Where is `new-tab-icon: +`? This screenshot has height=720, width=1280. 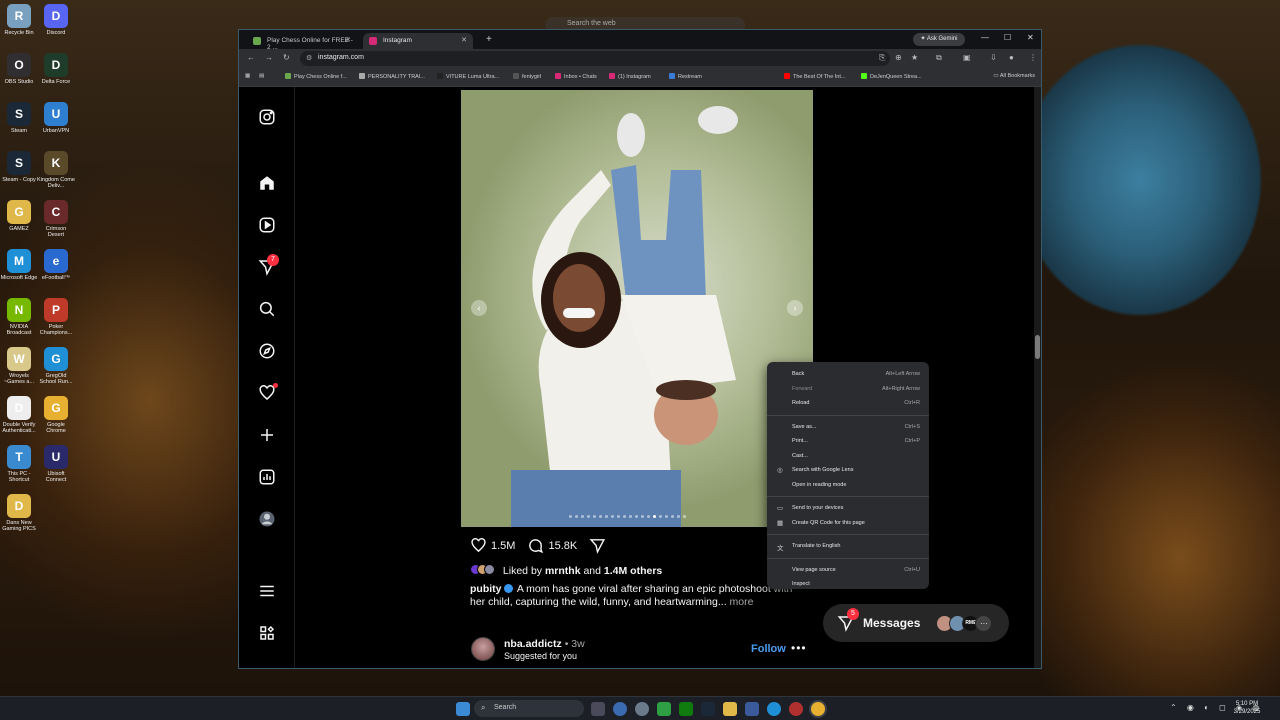 new-tab-icon: + is located at coordinates (489, 39).